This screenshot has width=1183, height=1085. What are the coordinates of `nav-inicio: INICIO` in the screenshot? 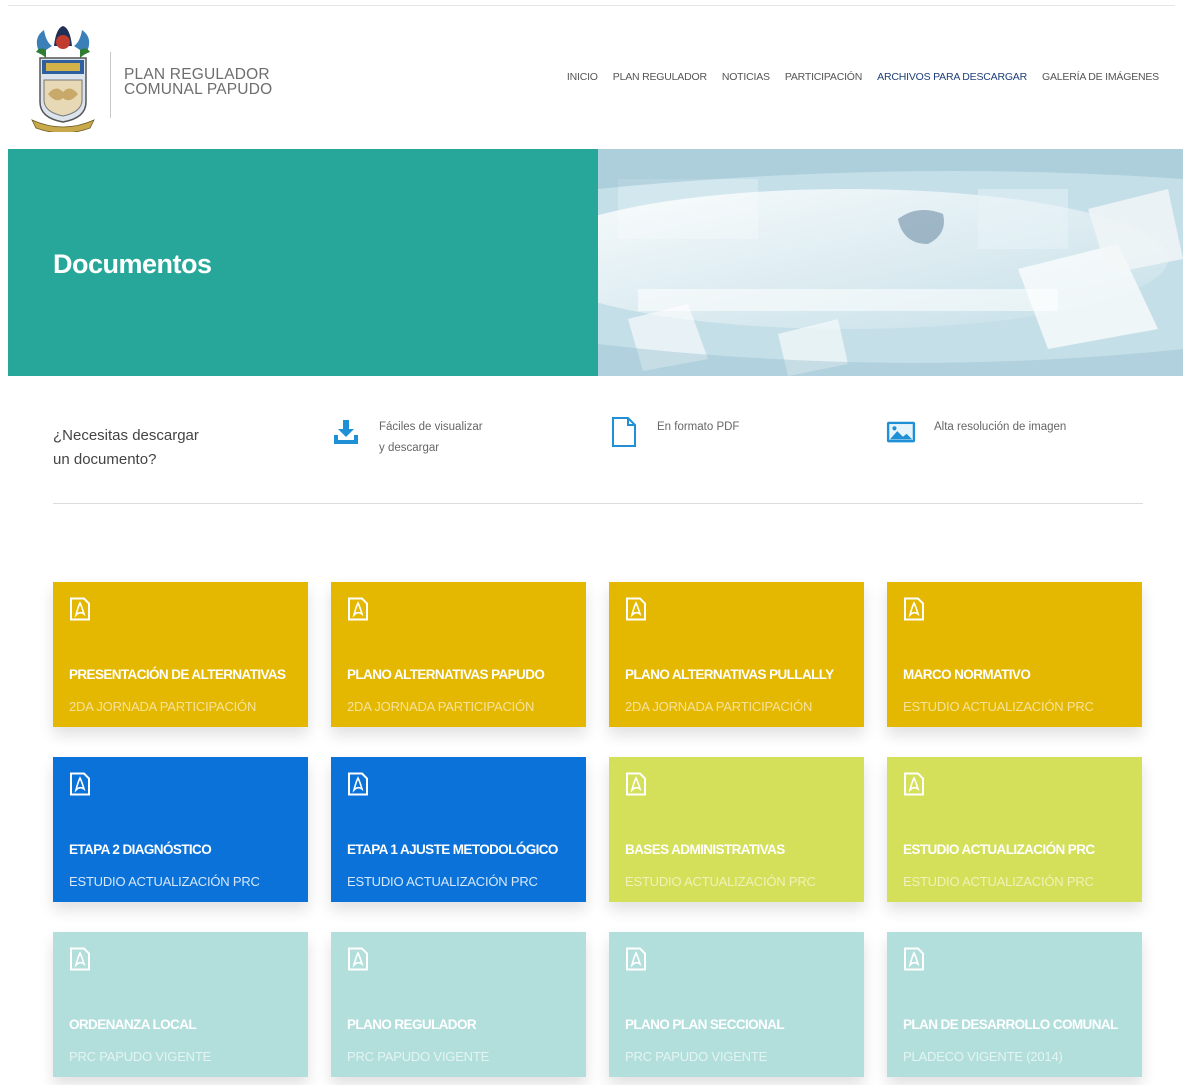 It's located at (582, 77).